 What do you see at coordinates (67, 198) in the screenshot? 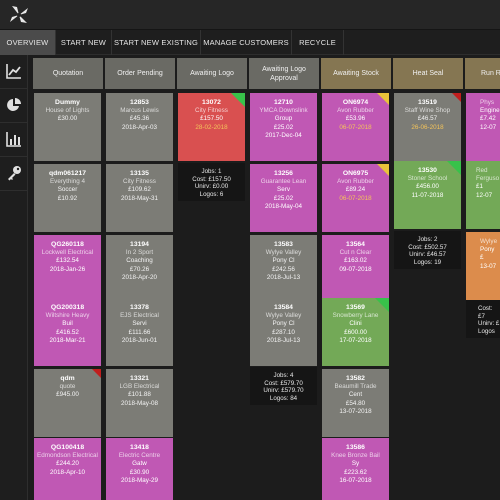
I see `job-card: qdm061217 Everything 4 Soccer £10.92` at bounding box center [67, 198].